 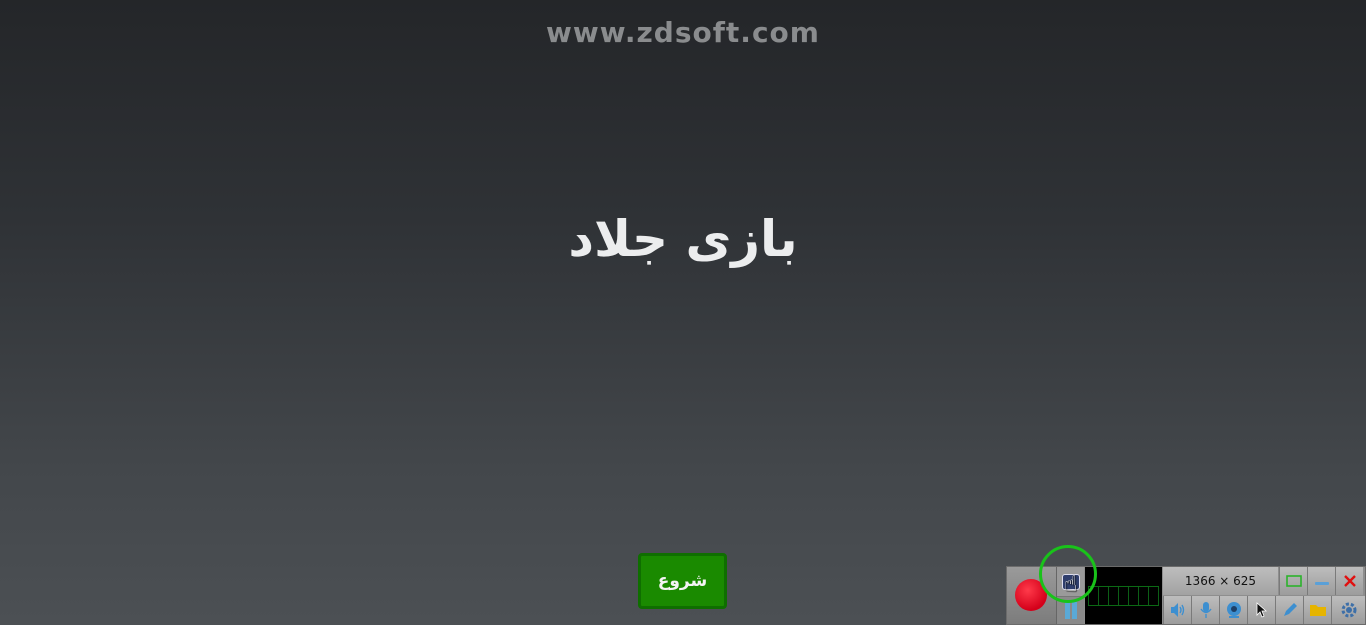 I want to click on minimize-button, so click(x=1321, y=581).